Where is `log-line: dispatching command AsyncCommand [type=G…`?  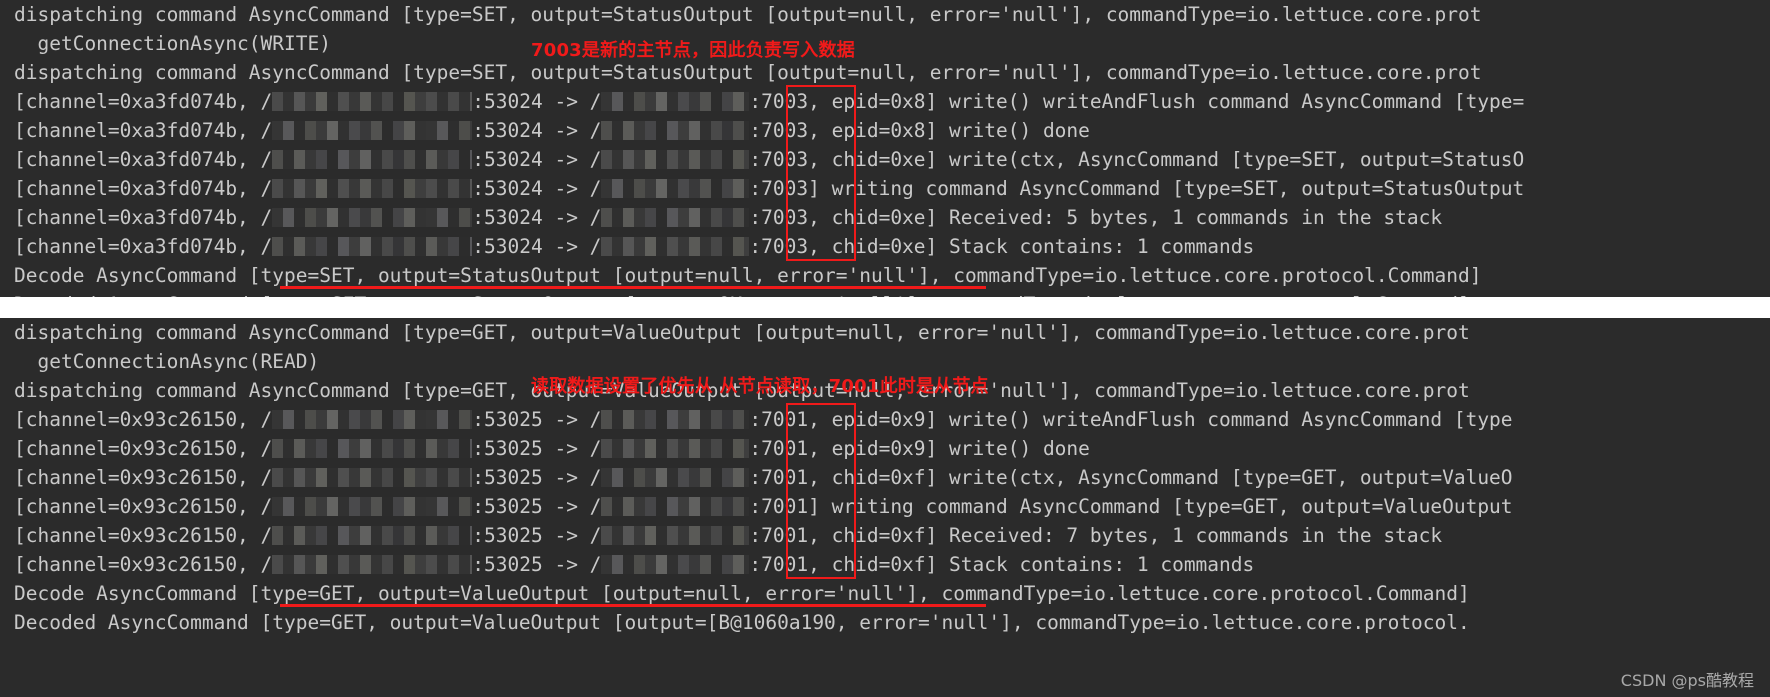 log-line: dispatching command AsyncCommand [type=G… is located at coordinates (885, 332).